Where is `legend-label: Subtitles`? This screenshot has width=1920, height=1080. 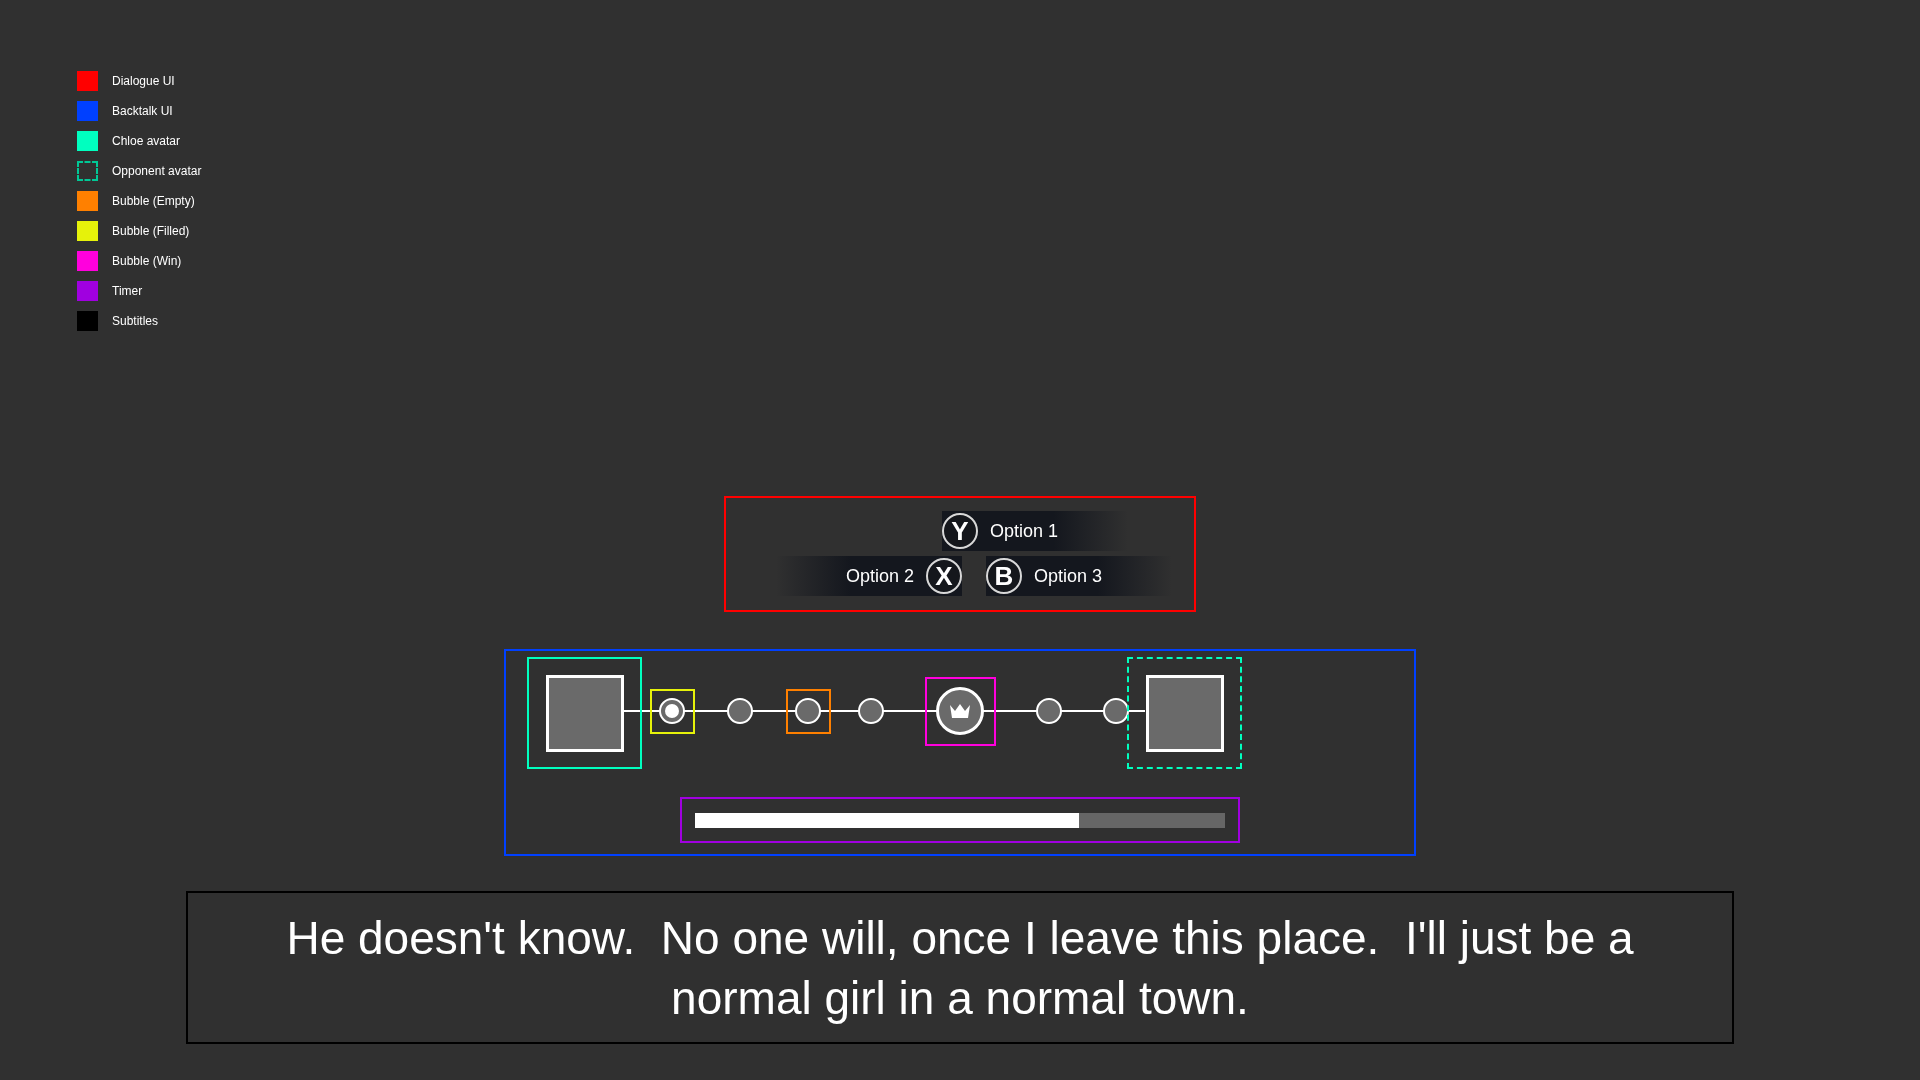 legend-label: Subtitles is located at coordinates (135, 321).